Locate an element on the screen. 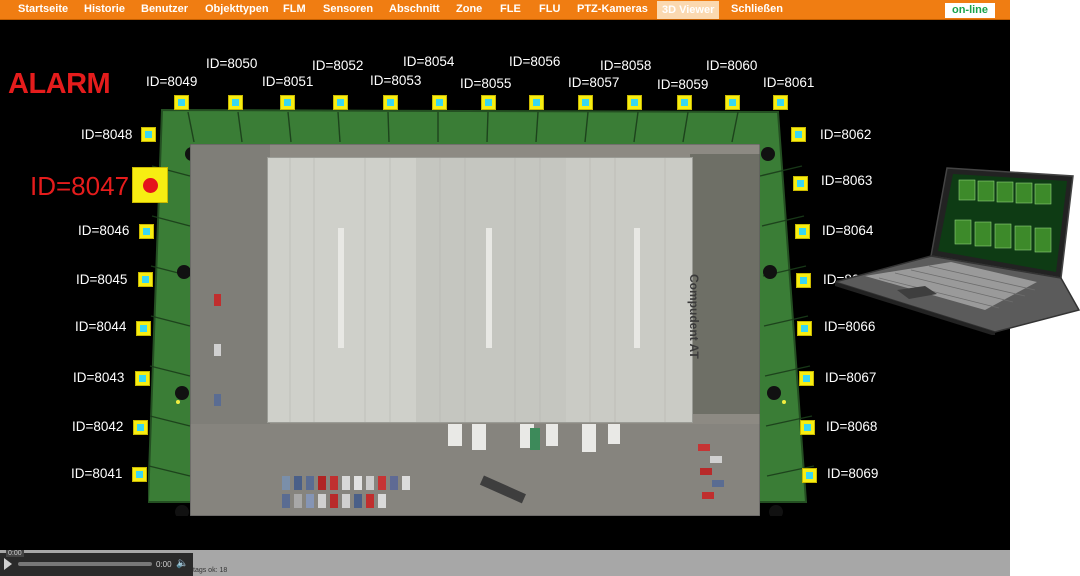 The width and height of the screenshot is (1080, 576). sensor-label-8048: ID=8048 is located at coordinates (107, 134).